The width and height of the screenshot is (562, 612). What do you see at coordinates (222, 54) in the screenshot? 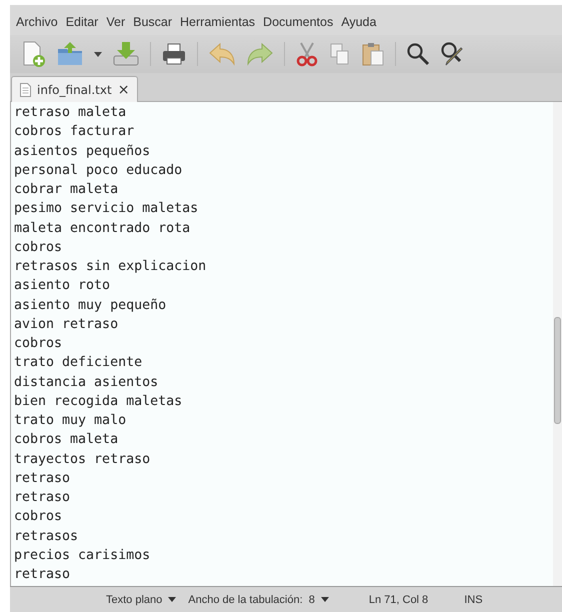
I see `undo-arrow-icon` at bounding box center [222, 54].